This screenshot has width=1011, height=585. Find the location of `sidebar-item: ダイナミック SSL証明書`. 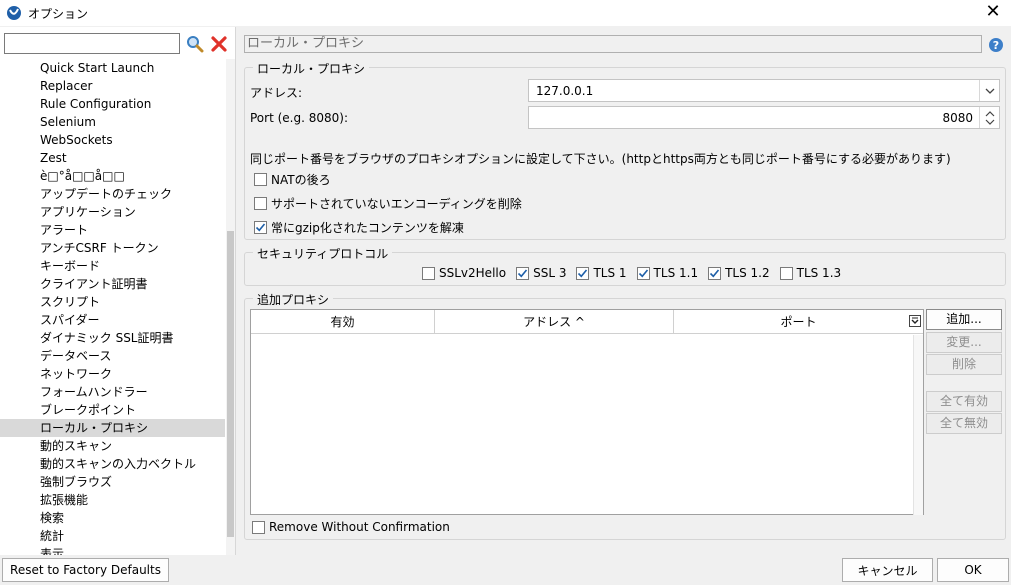

sidebar-item: ダイナミック SSL証明書 is located at coordinates (112, 338).